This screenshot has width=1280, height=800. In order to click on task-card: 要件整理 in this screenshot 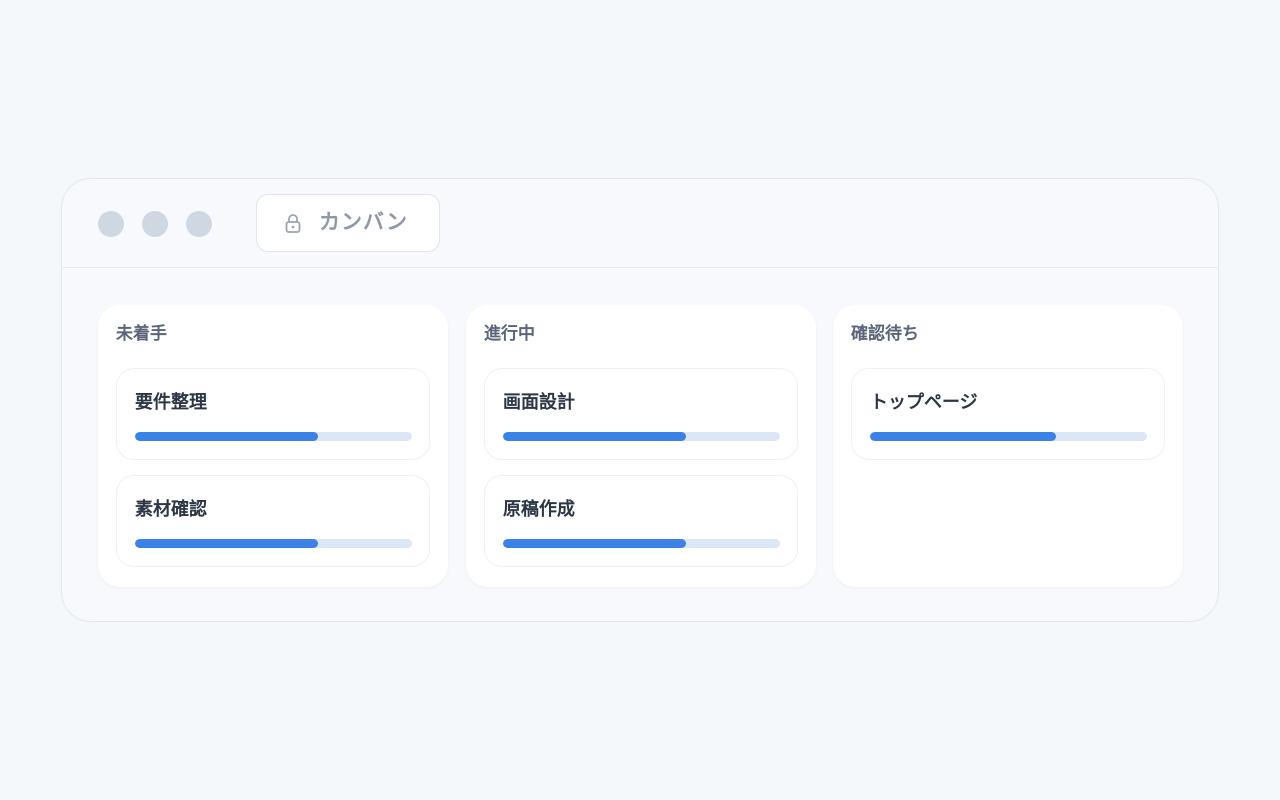, I will do `click(273, 414)`.